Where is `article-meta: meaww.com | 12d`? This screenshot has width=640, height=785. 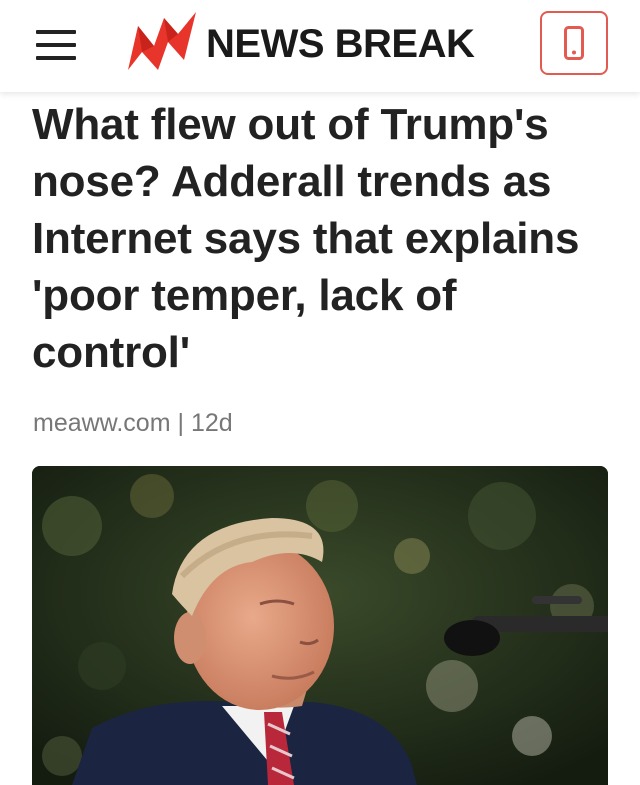 article-meta: meaww.com | 12d is located at coordinates (133, 423).